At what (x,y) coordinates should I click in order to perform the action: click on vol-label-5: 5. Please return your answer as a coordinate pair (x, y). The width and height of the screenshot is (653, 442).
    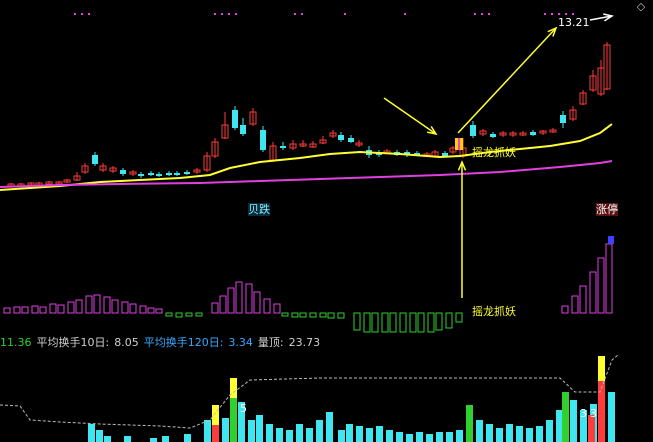
    Looking at the image, I should click on (243, 408).